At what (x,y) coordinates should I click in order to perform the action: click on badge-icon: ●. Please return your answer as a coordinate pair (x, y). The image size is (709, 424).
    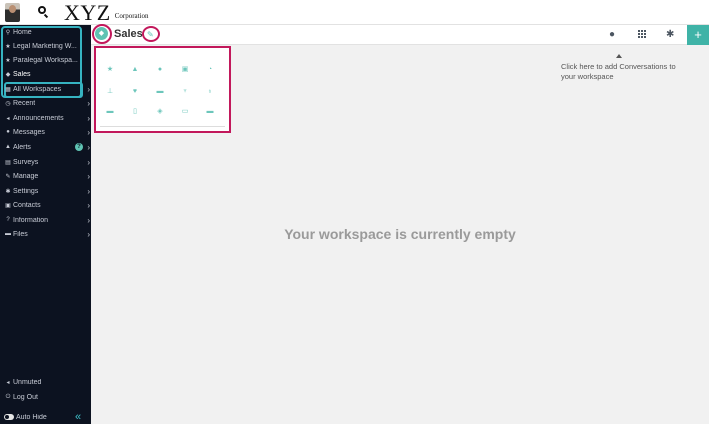
    Looking at the image, I should click on (160, 70).